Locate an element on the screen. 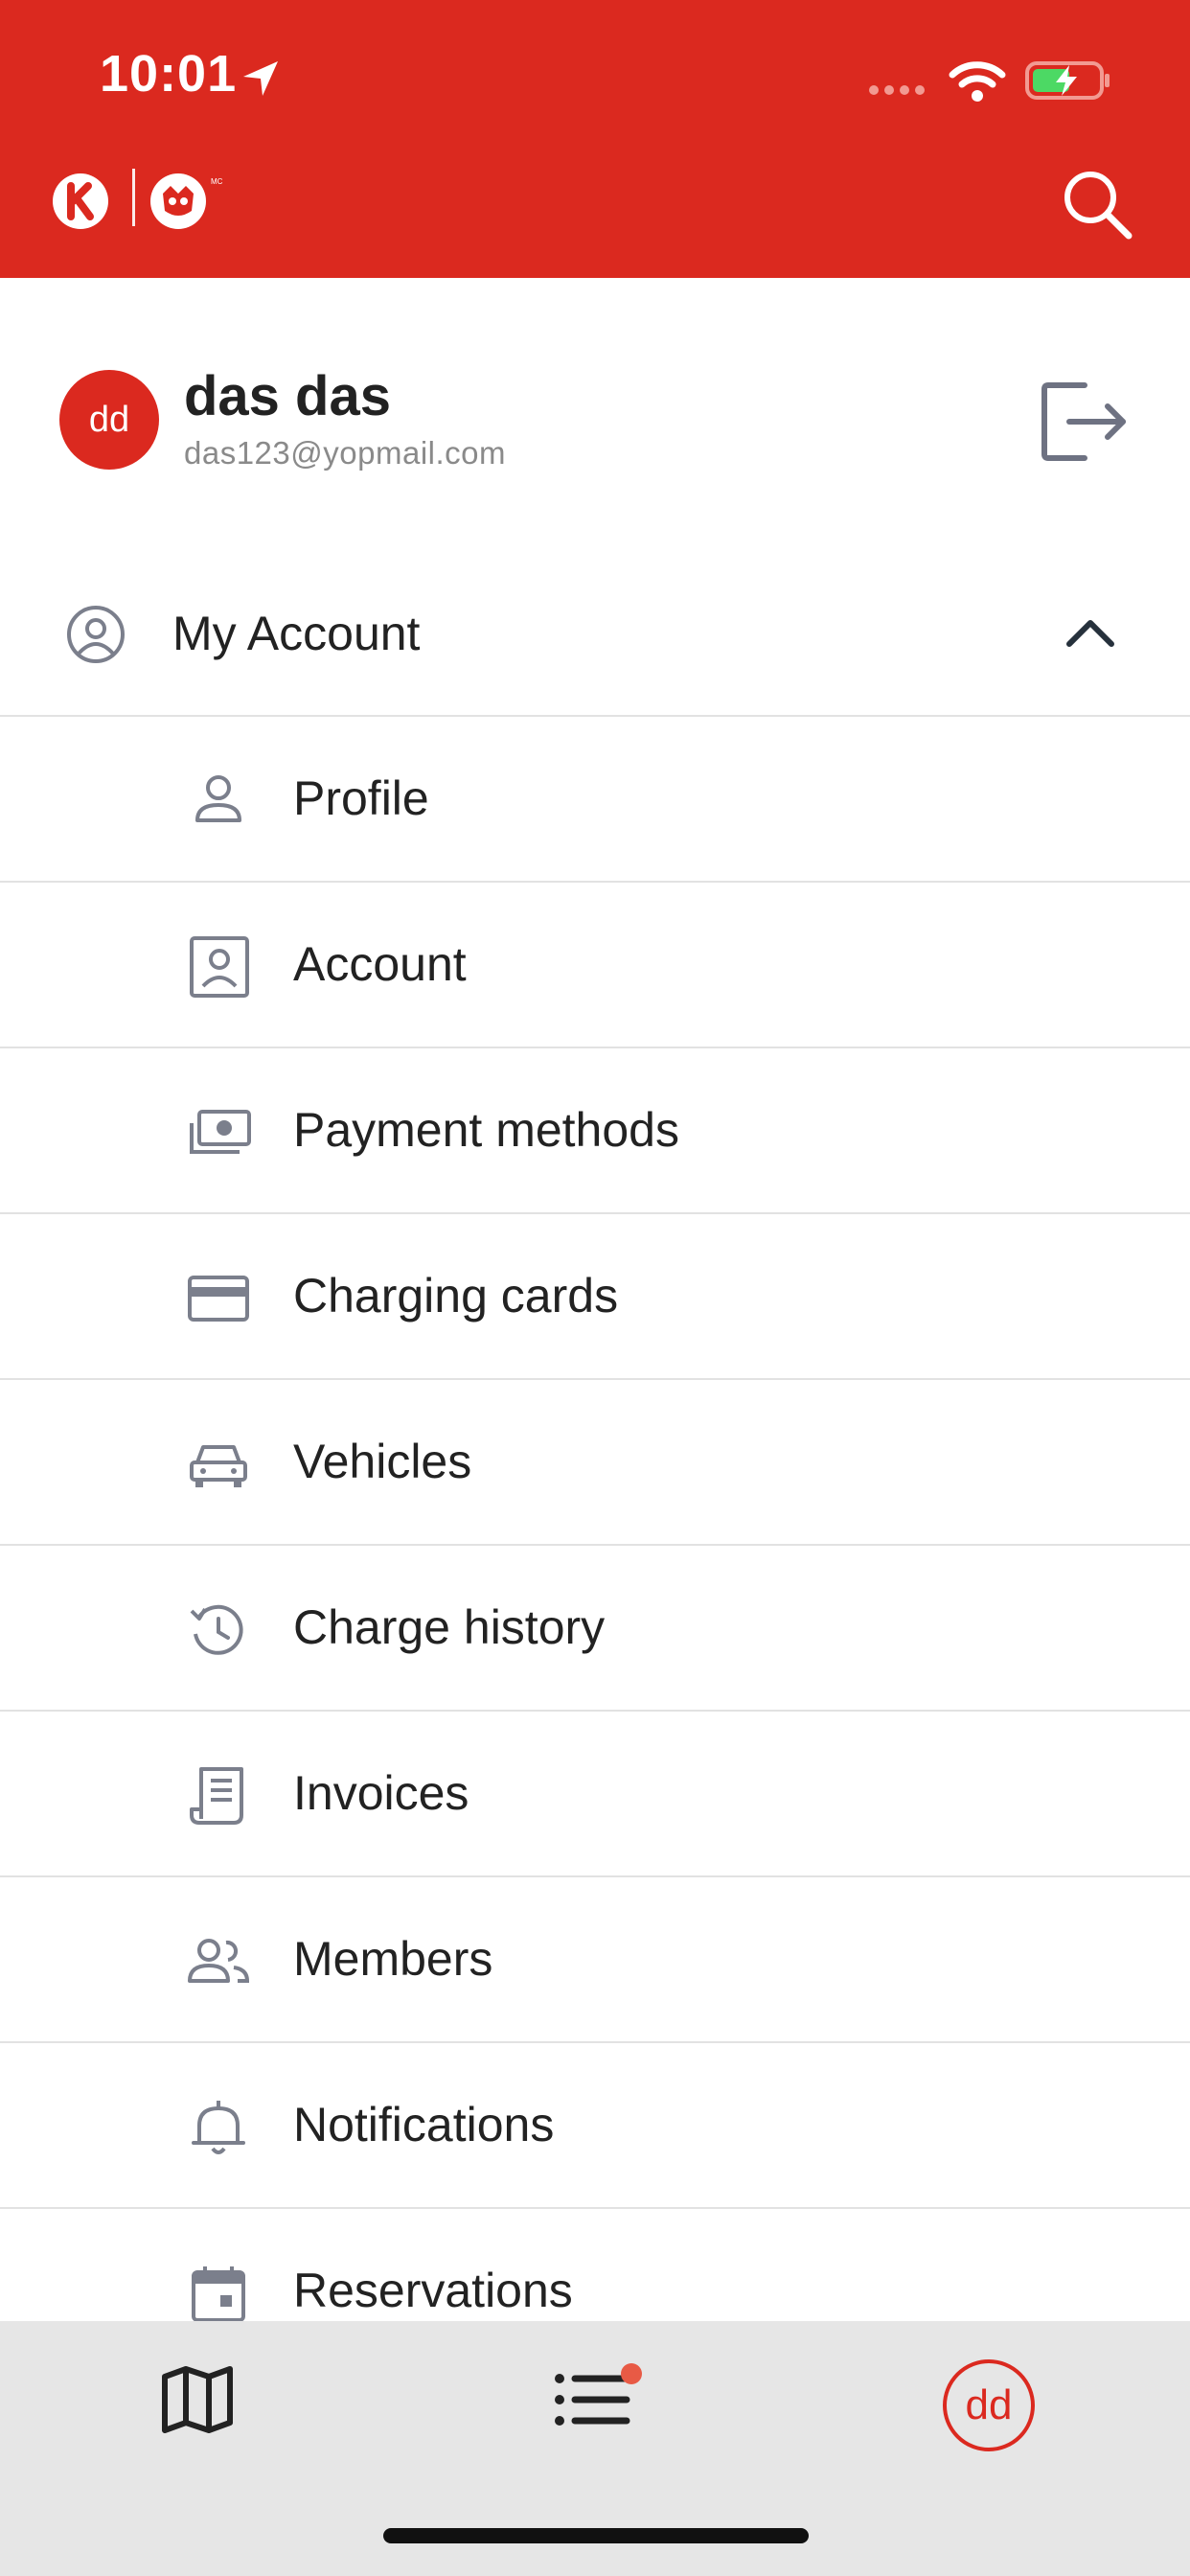 The image size is (1190, 2576). menu-label-profile: Profile is located at coordinates (361, 798).